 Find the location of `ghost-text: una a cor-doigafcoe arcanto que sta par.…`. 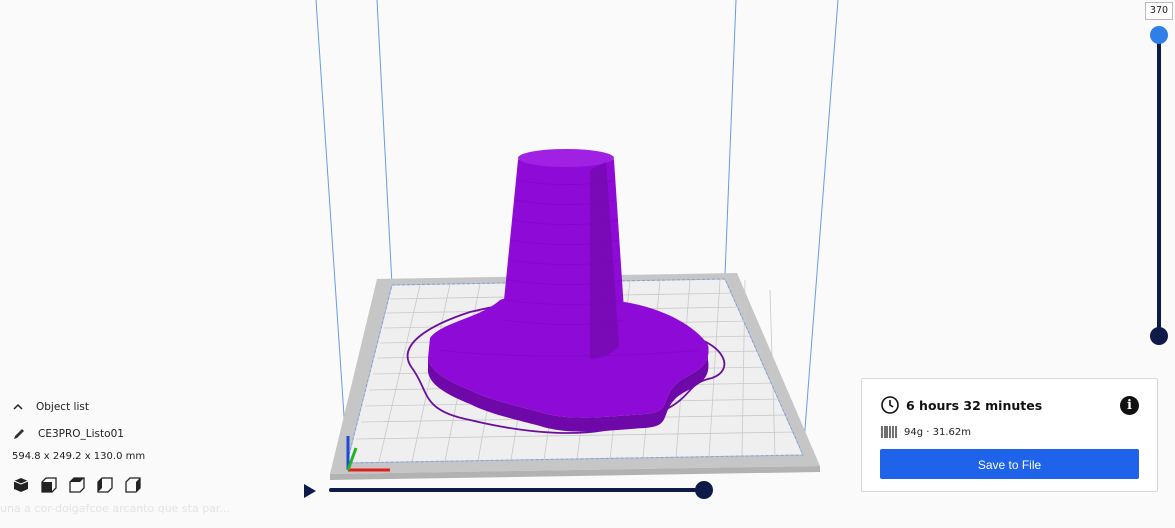

ghost-text: una a cor-doigafcoe arcanto que sta par.… is located at coordinates (115, 508).